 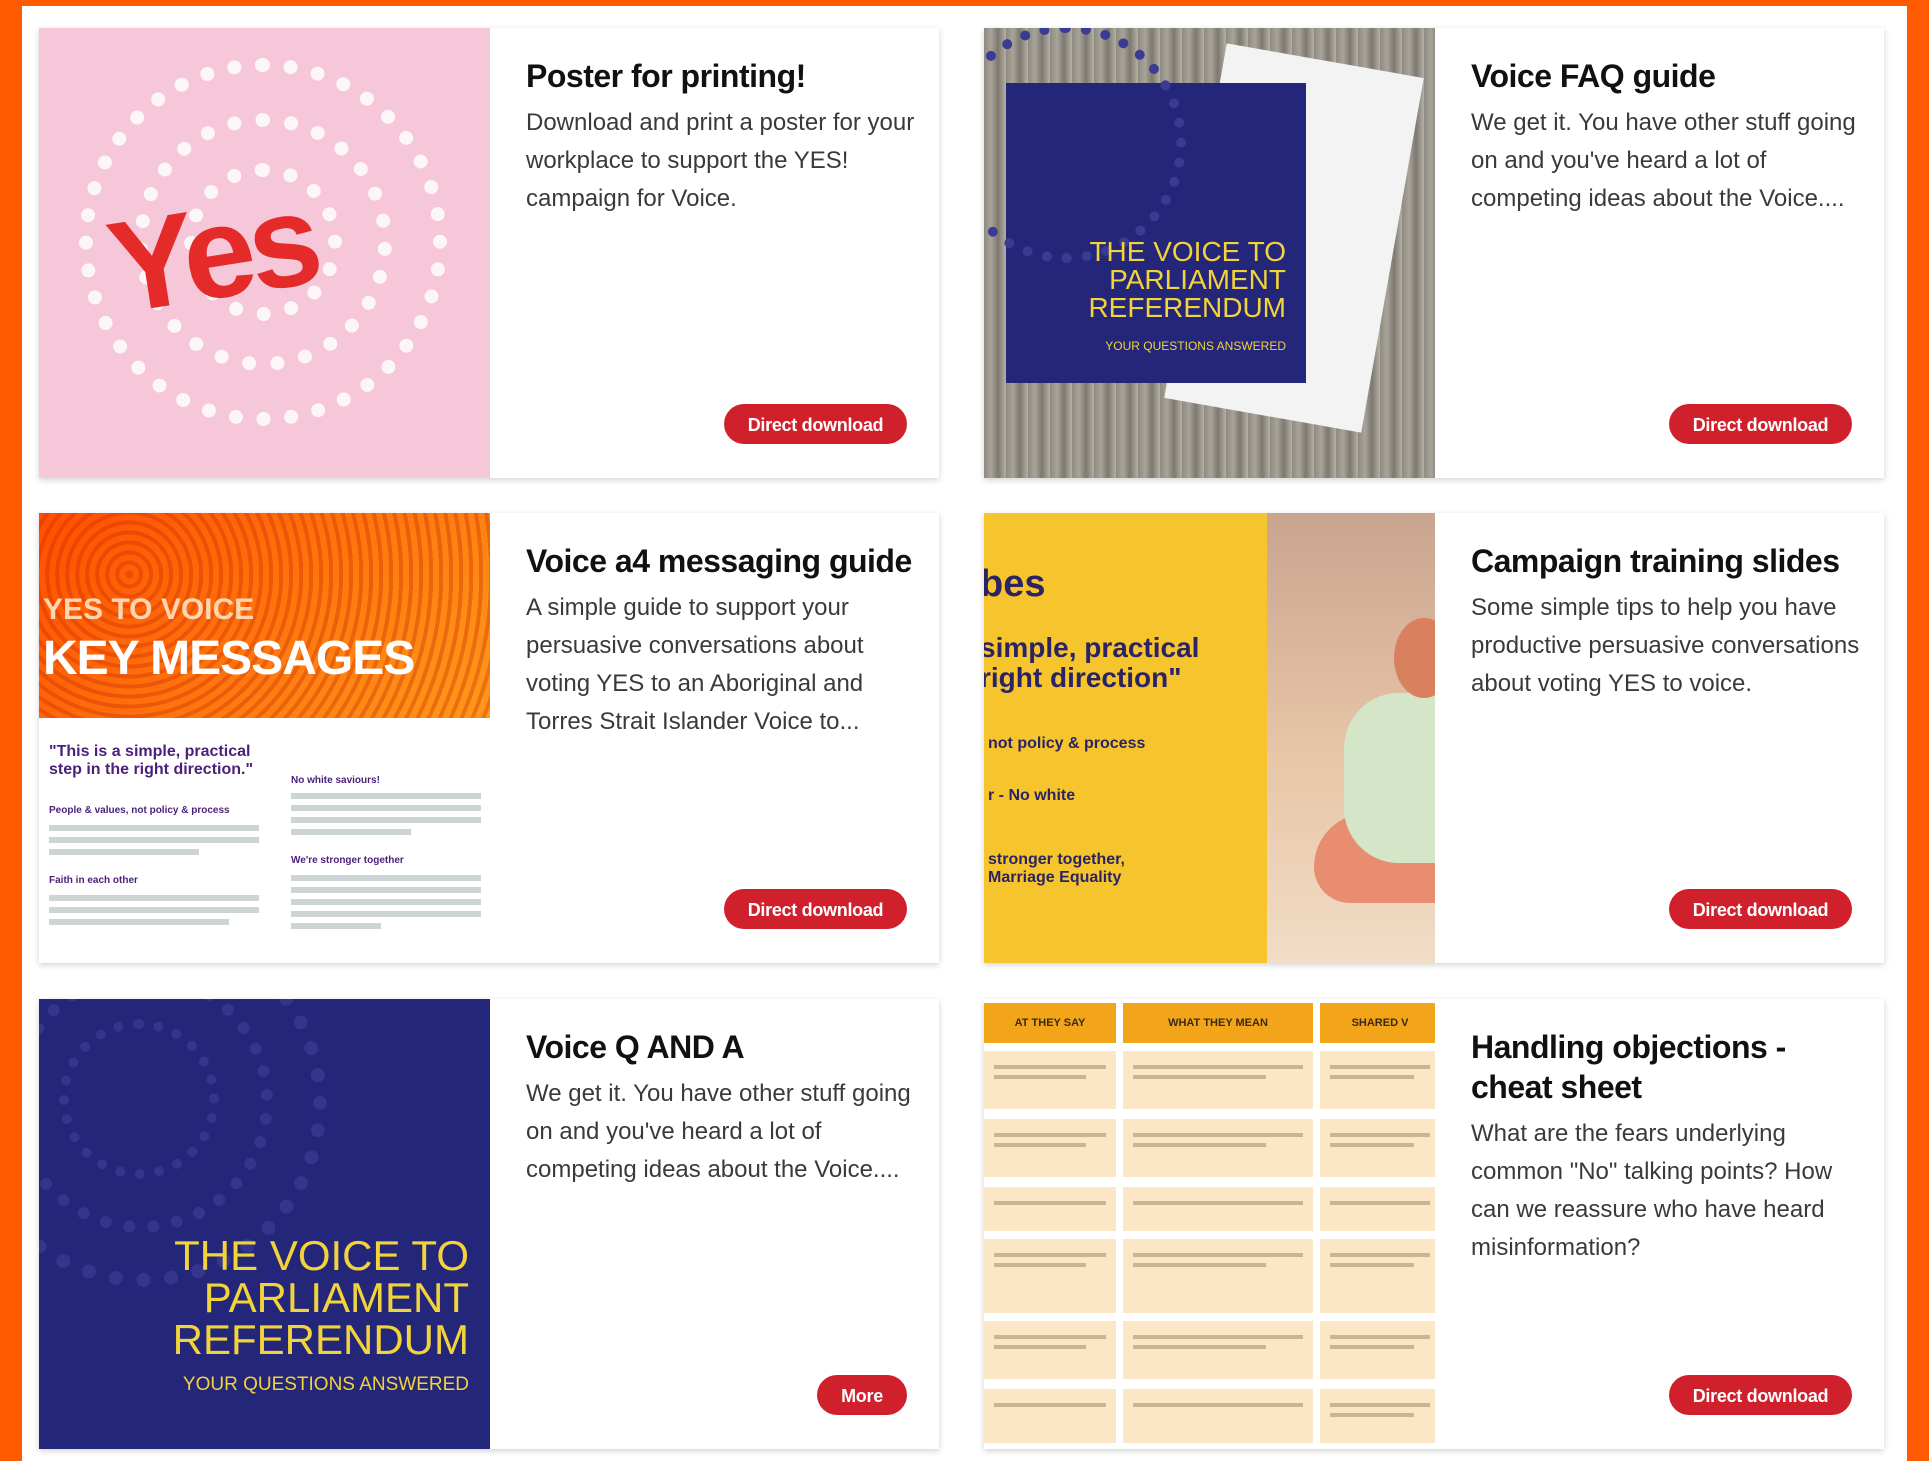 What do you see at coordinates (264, 615) in the screenshot?
I see `guide-header-photo: YES TO VOICE KEY MESSAGES` at bounding box center [264, 615].